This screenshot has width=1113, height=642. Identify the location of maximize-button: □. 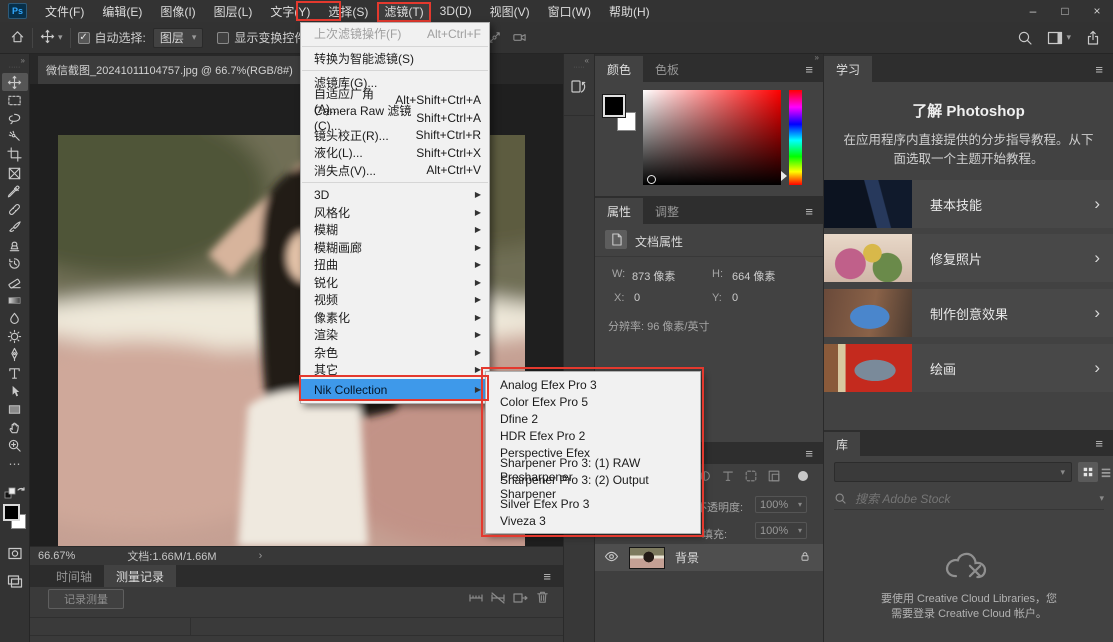
(1065, 11).